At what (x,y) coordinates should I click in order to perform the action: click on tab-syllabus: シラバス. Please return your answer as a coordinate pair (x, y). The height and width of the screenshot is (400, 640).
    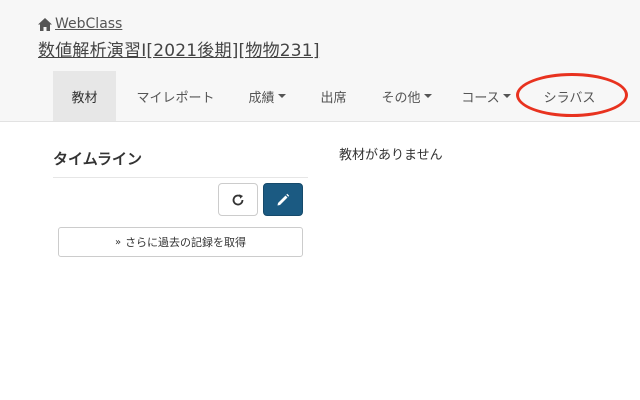
    Looking at the image, I should click on (569, 96).